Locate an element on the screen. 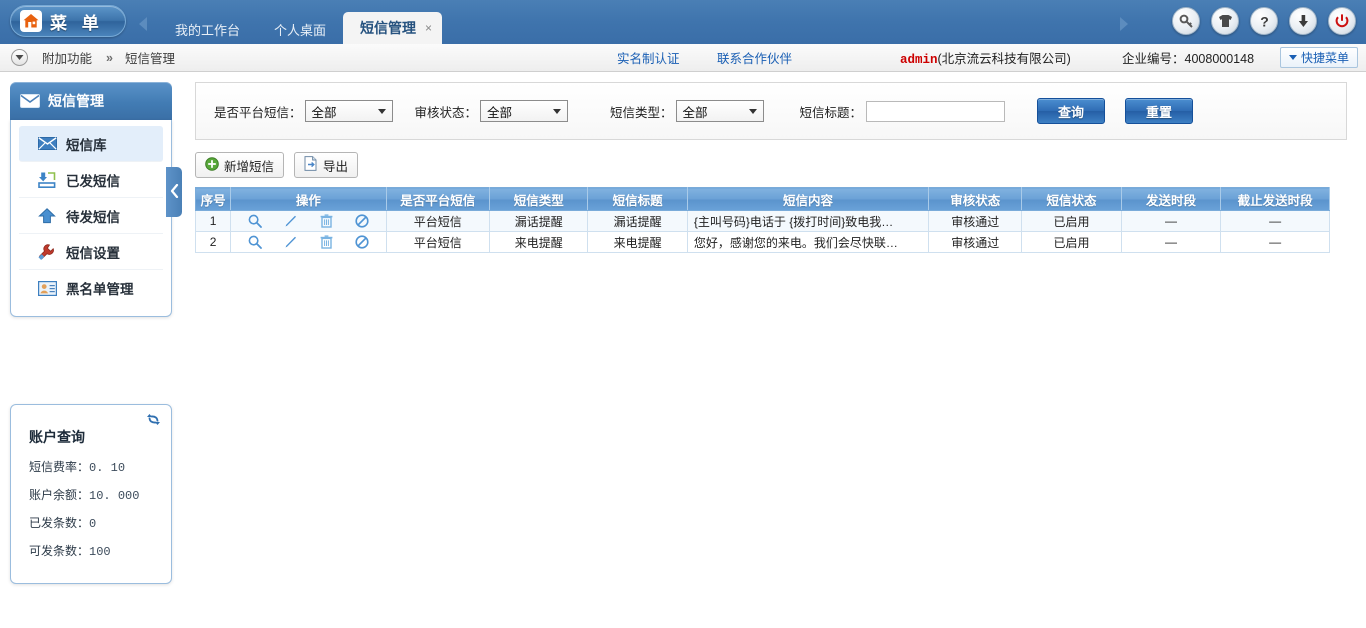 This screenshot has width=1366, height=628. tab-close-icon: × is located at coordinates (428, 28).